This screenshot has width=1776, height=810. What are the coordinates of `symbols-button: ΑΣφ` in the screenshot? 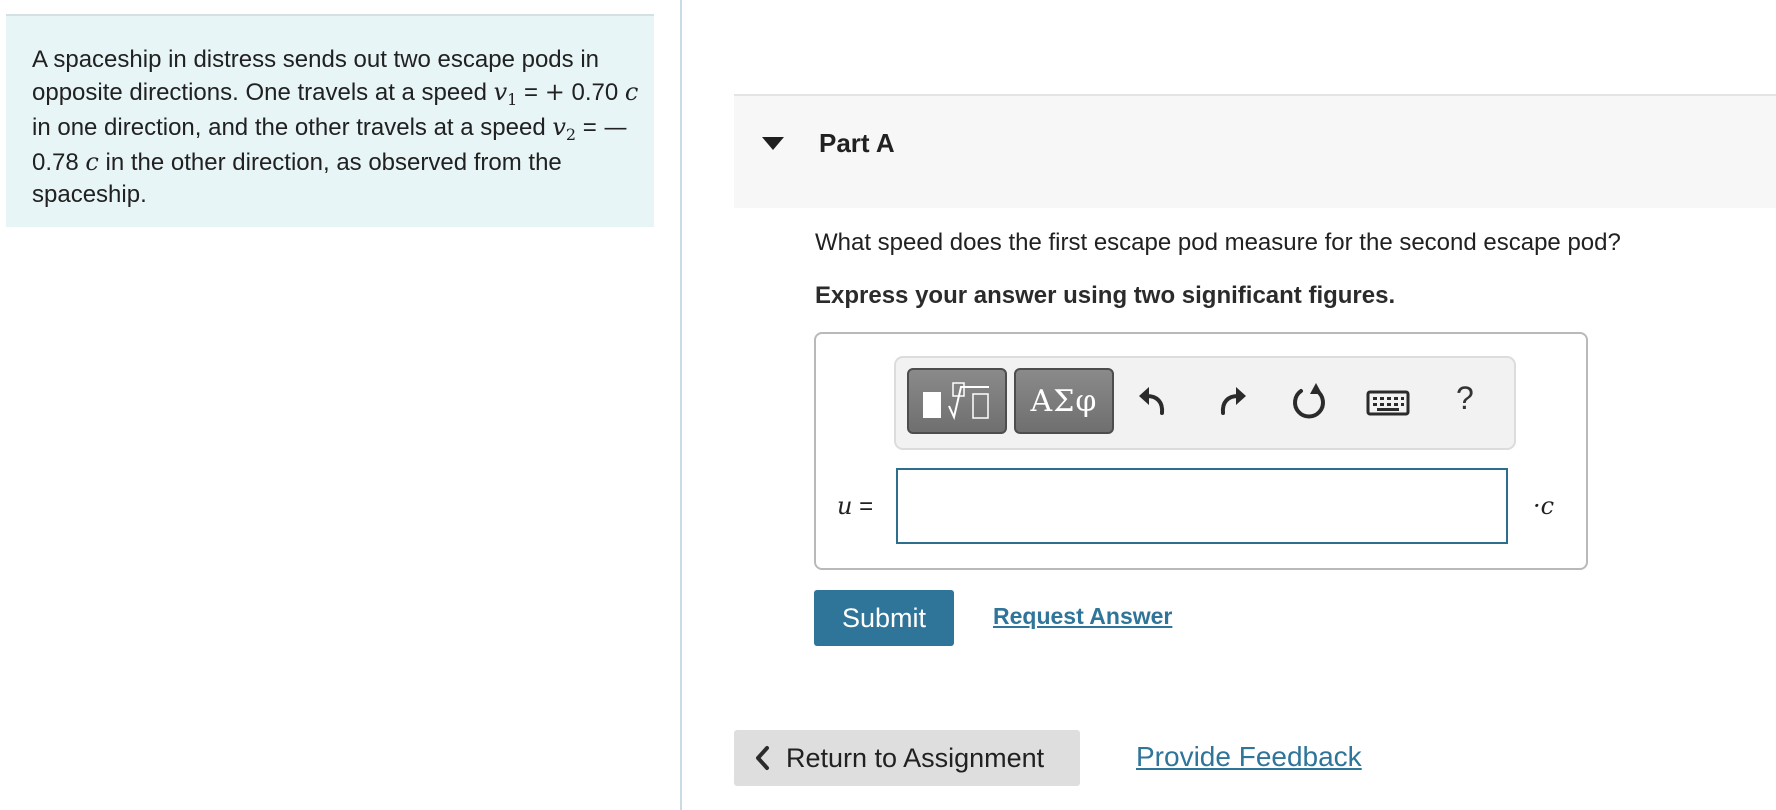 It's located at (1064, 401).